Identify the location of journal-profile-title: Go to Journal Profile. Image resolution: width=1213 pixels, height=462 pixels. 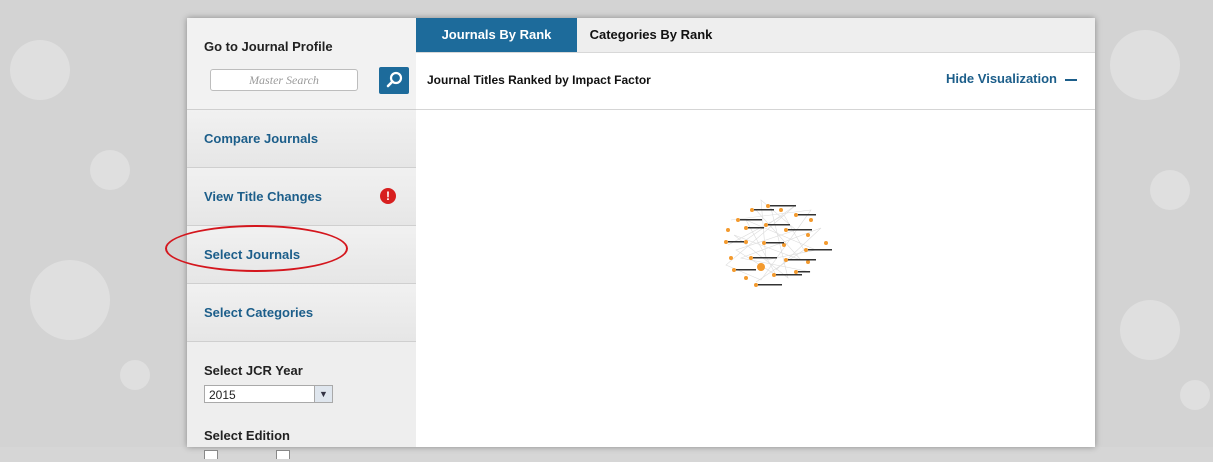
(268, 46).